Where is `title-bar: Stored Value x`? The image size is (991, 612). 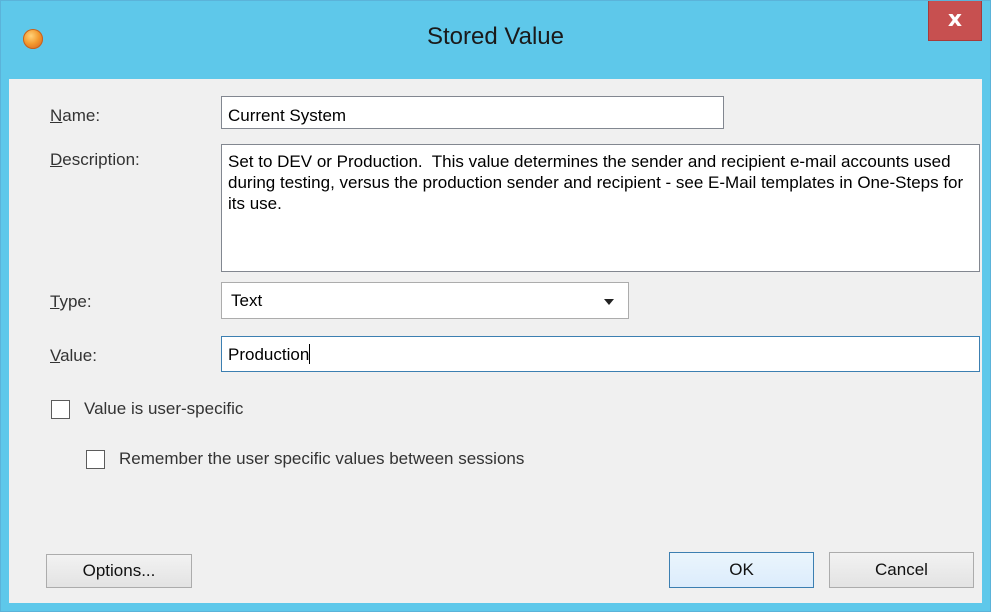 title-bar: Stored Value x is located at coordinates (495, 40).